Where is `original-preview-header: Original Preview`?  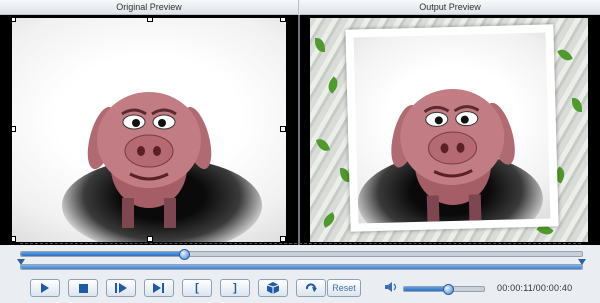 original-preview-header: Original Preview is located at coordinates (149, 7).